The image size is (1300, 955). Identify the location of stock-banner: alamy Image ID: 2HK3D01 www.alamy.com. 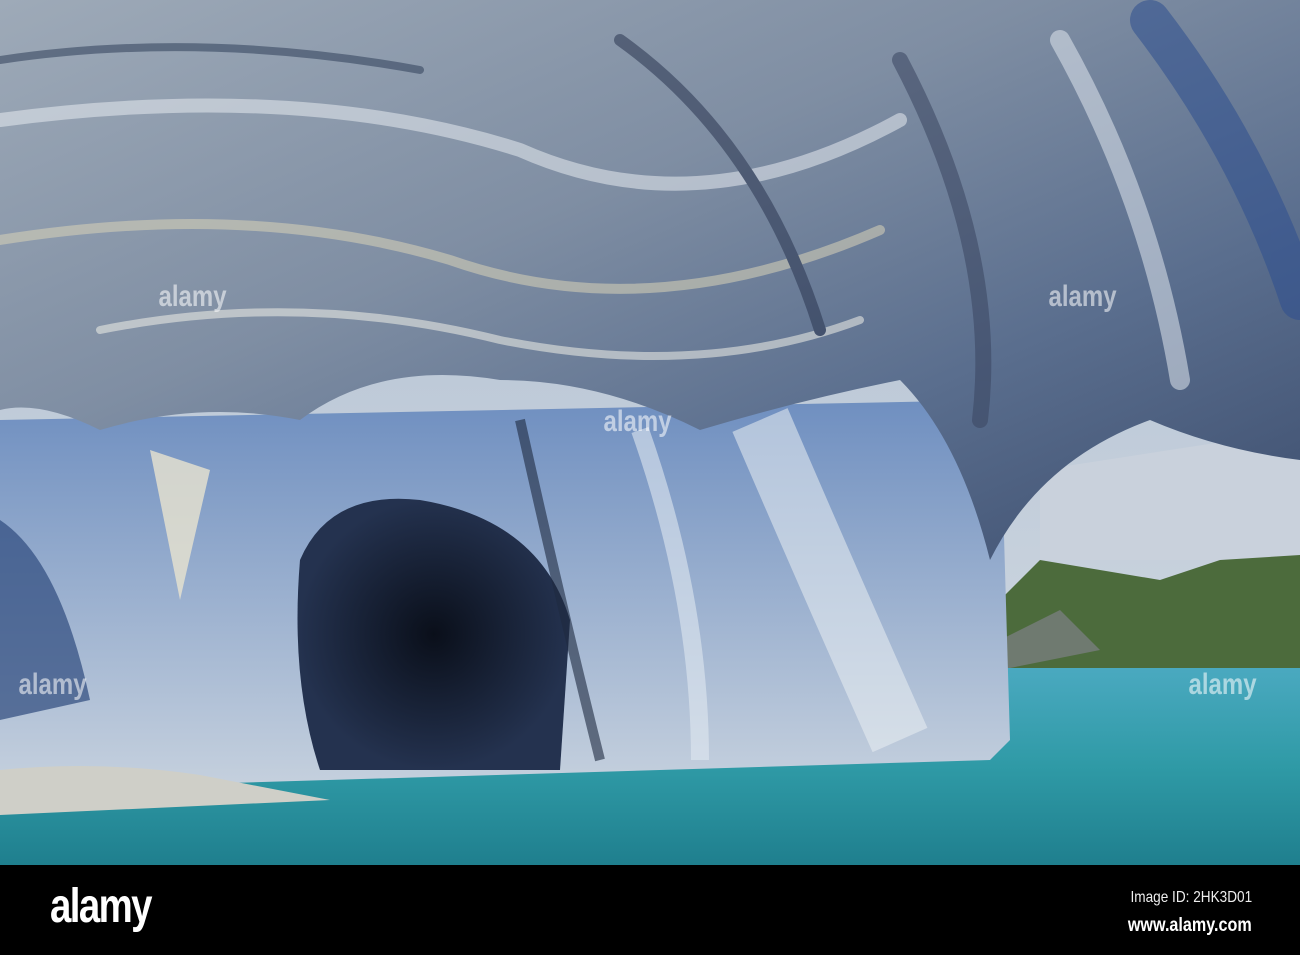
(650, 910).